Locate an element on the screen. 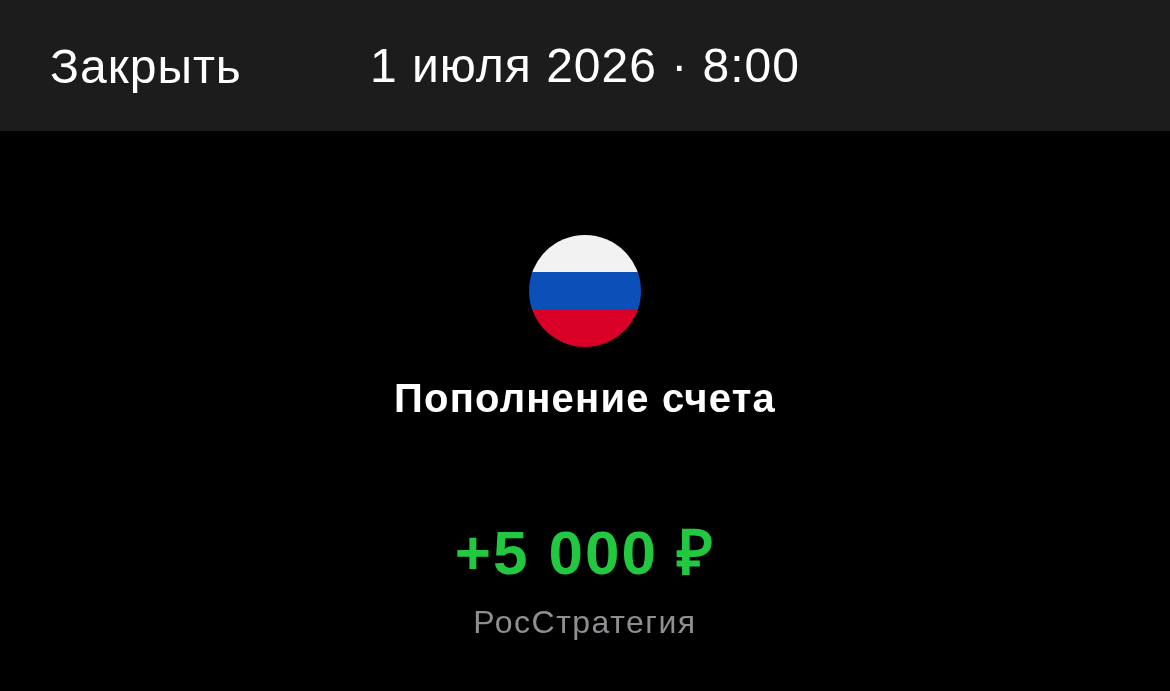 The height and width of the screenshot is (691, 1170). counterparty-name: РосСтратегия is located at coordinates (585, 622).